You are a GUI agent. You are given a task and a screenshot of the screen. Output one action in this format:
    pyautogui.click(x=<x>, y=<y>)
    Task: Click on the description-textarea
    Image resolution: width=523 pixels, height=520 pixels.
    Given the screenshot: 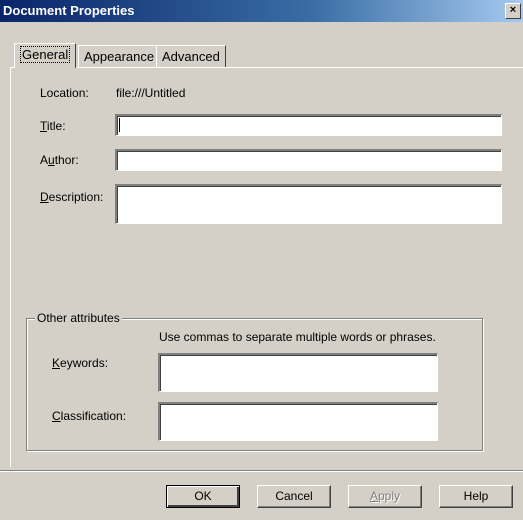 What is the action you would take?
    pyautogui.click(x=308, y=204)
    